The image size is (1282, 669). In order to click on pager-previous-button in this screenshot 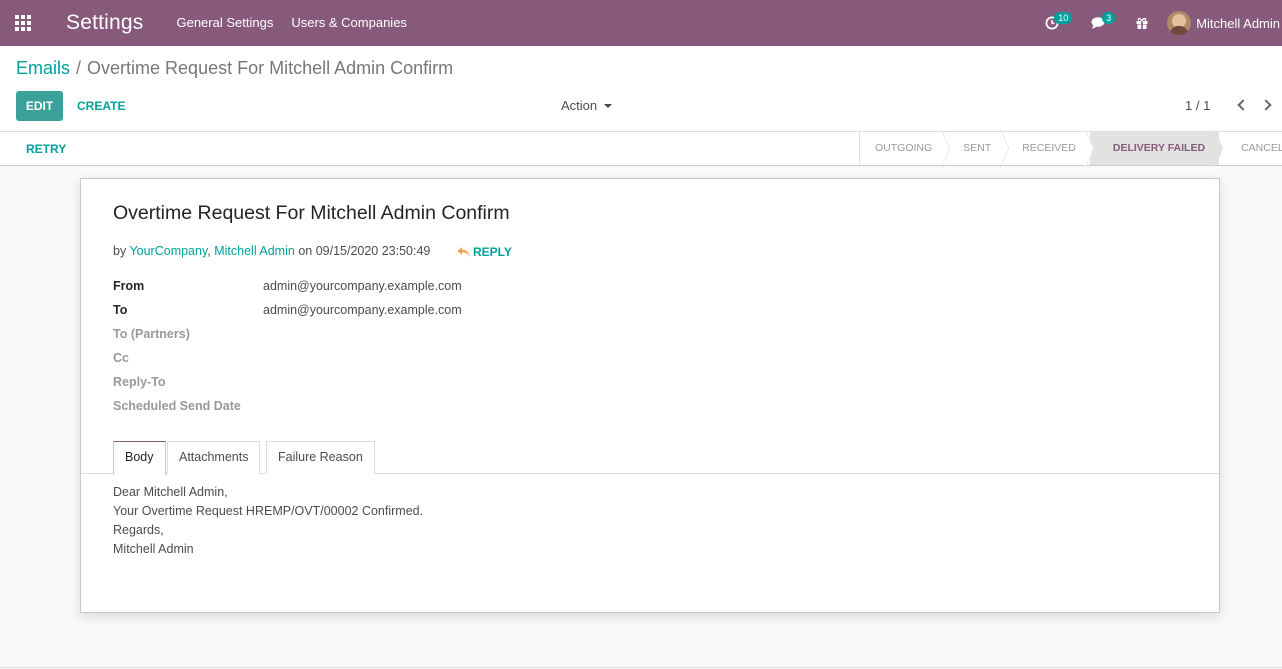, I will do `click(1241, 105)`.